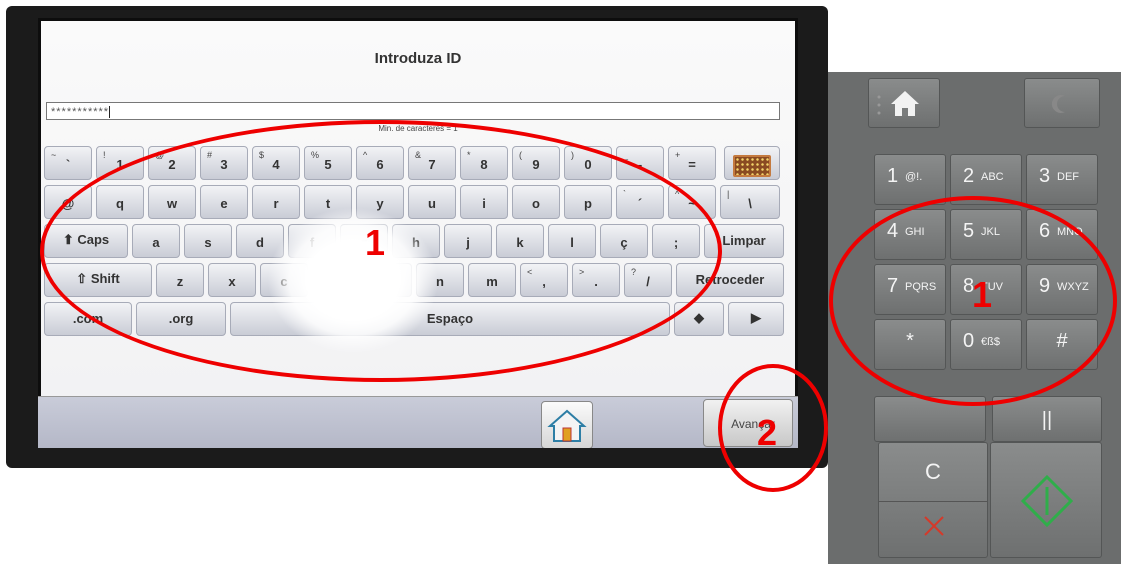 This screenshot has height=565, width=1121. I want to click on annotation-number-keyboard: 1, so click(375, 242).